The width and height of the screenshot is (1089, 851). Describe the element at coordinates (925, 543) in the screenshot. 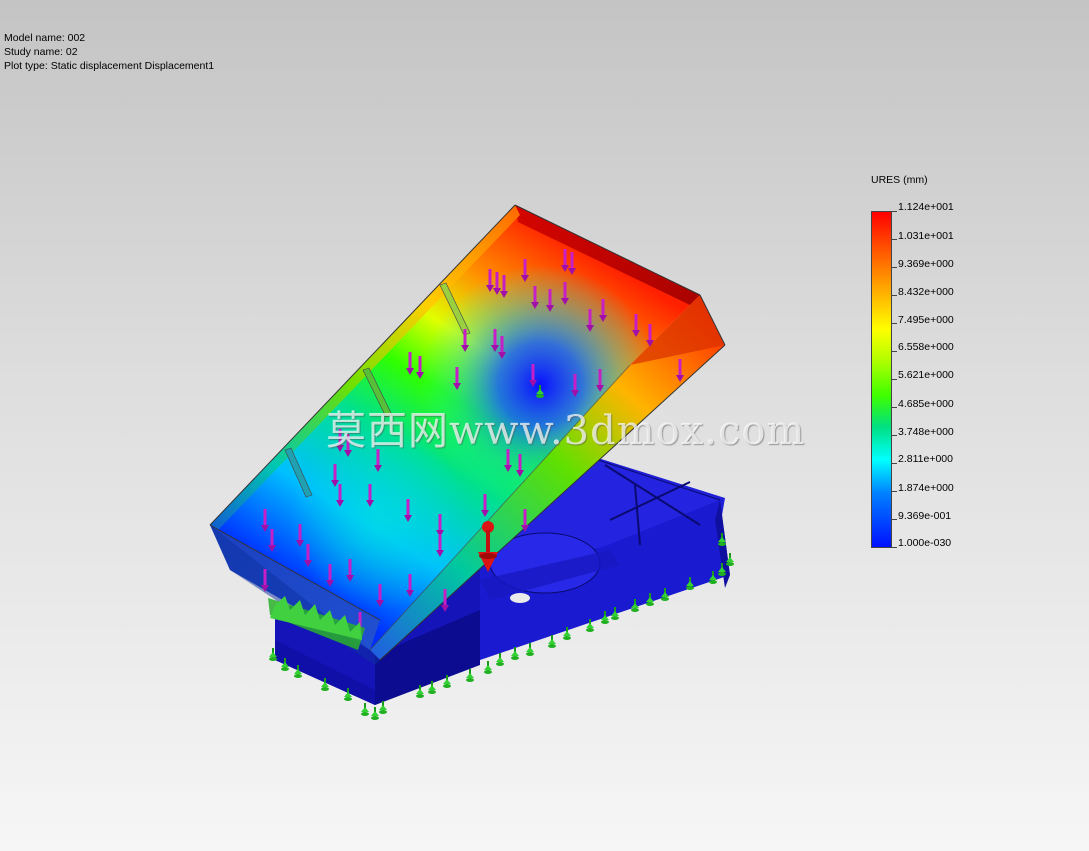

I see `legend-label: 1.000e-030` at that location.